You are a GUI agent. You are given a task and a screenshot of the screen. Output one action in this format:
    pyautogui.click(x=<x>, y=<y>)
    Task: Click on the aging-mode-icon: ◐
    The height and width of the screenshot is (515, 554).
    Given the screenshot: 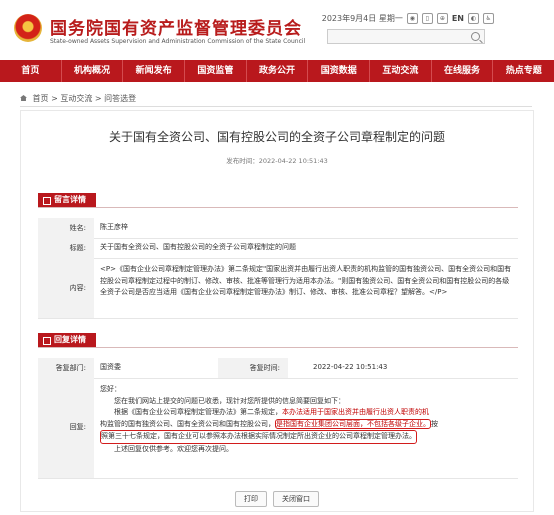 What is the action you would take?
    pyautogui.click(x=473, y=18)
    